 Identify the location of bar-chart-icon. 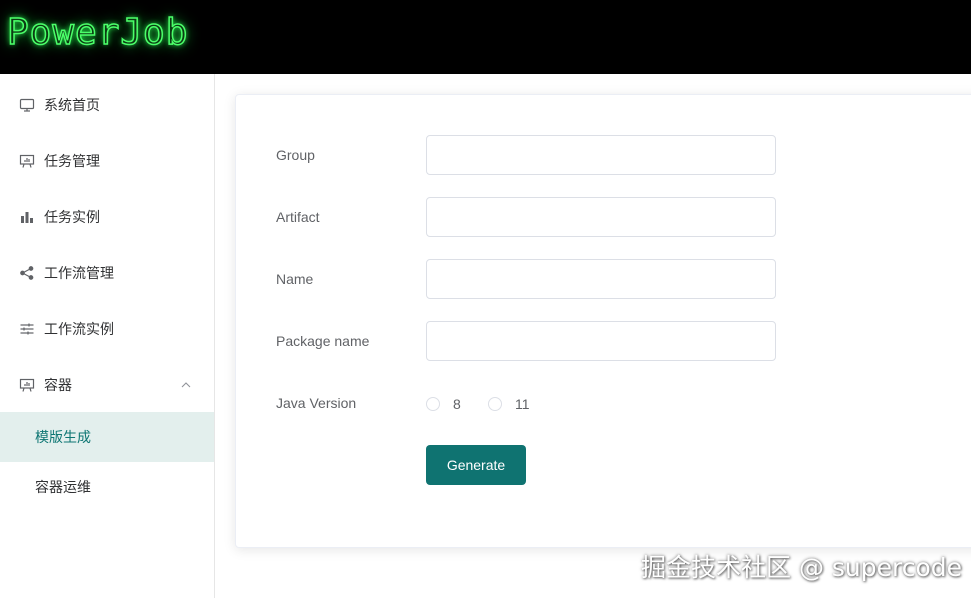
(27, 217).